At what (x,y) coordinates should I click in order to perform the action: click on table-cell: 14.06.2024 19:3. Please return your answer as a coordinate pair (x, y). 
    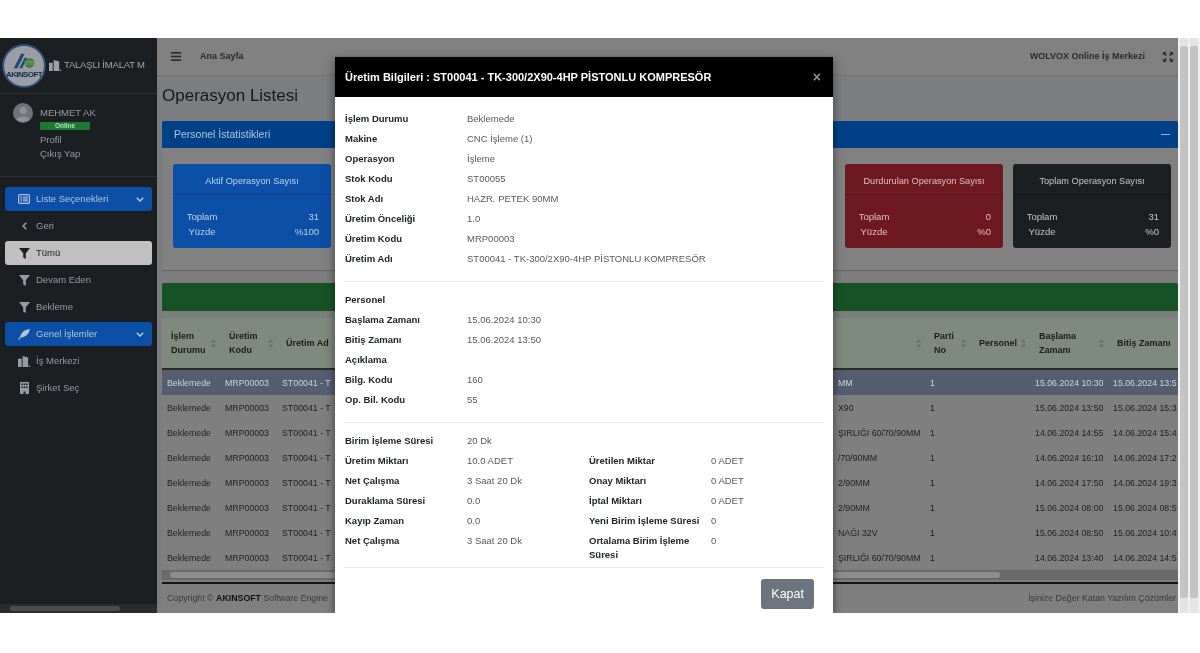
    Looking at the image, I should click on (1145, 482).